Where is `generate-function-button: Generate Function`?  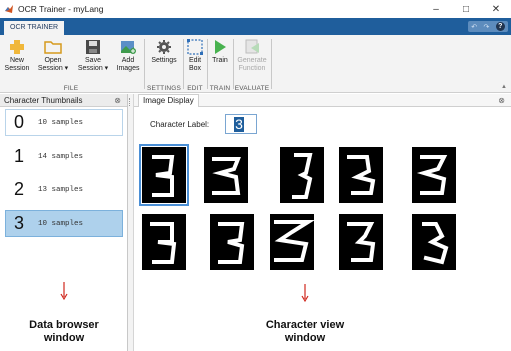 generate-function-button: Generate Function is located at coordinates (252, 56).